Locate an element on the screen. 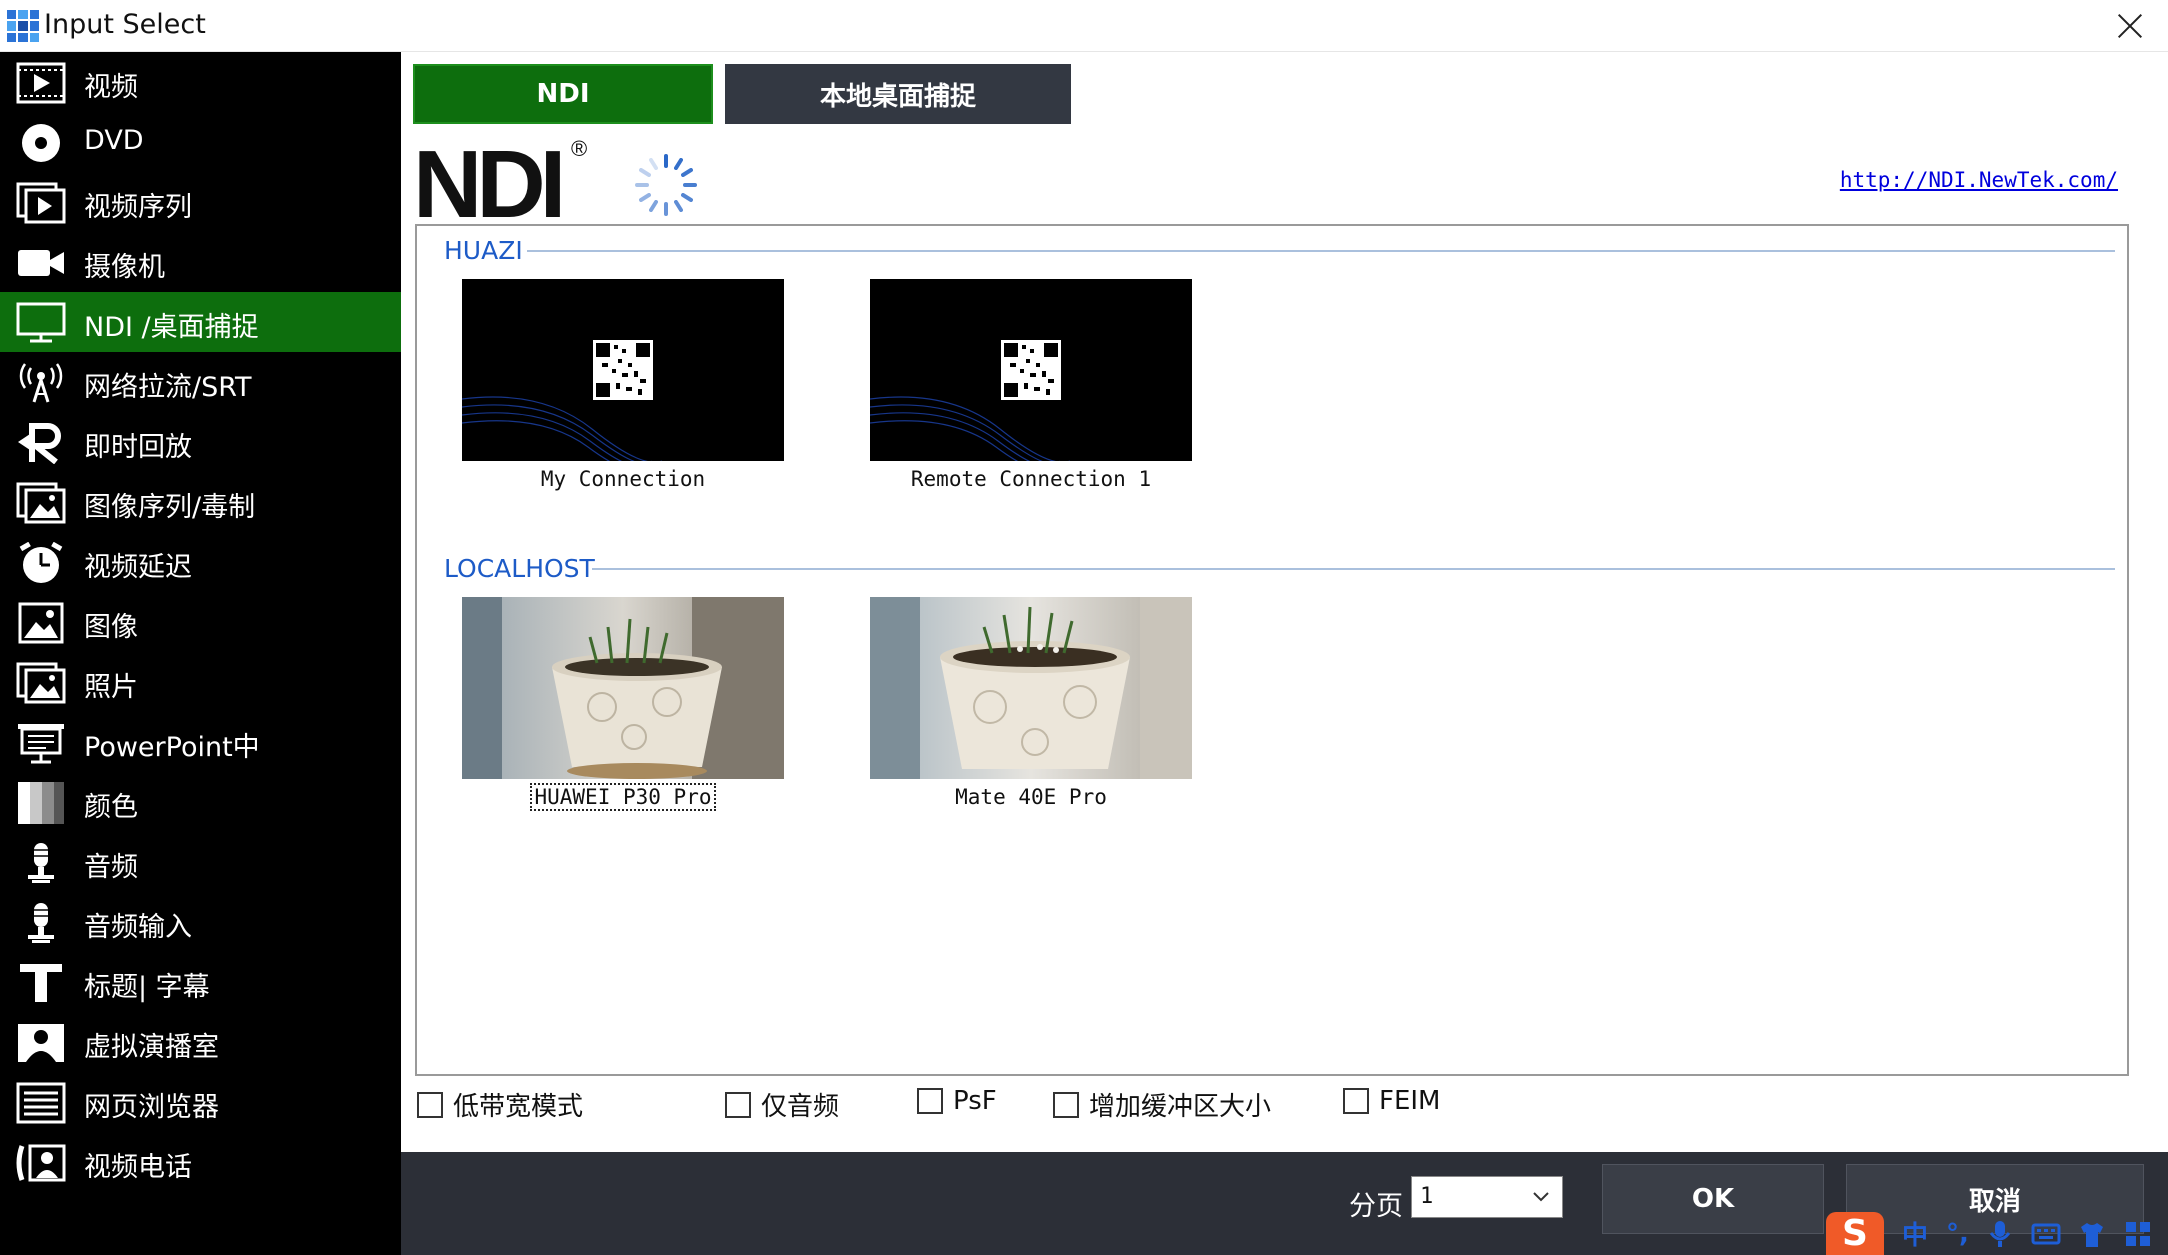 The width and height of the screenshot is (2168, 1255). title-bar: Input Select is located at coordinates (1084, 26).